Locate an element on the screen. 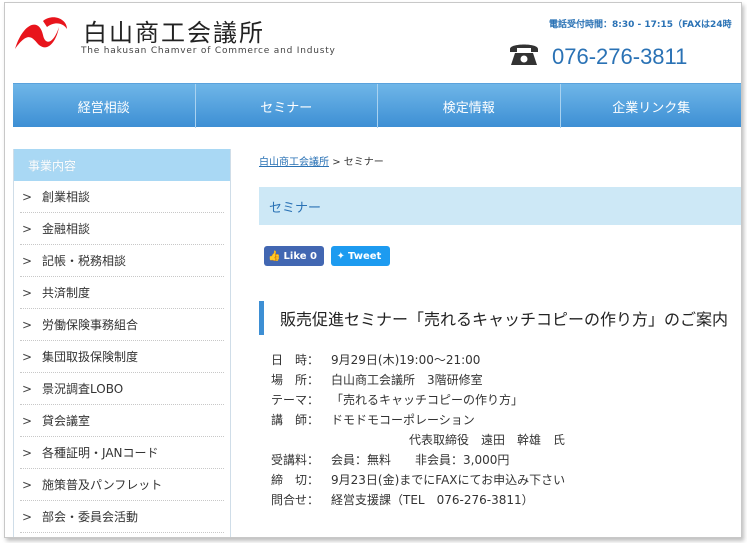  tweet-label: Tweet is located at coordinates (365, 256).